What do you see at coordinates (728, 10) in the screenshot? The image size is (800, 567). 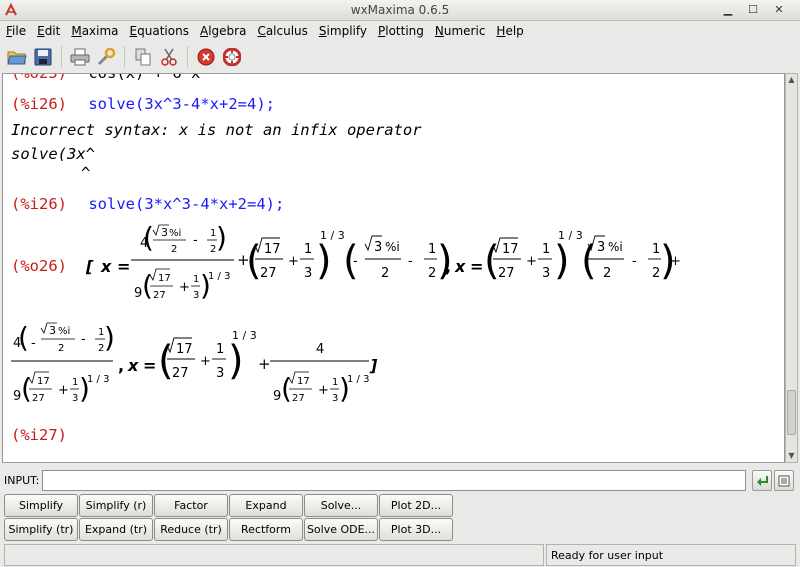 I see `minimize-icon: ▁` at bounding box center [728, 10].